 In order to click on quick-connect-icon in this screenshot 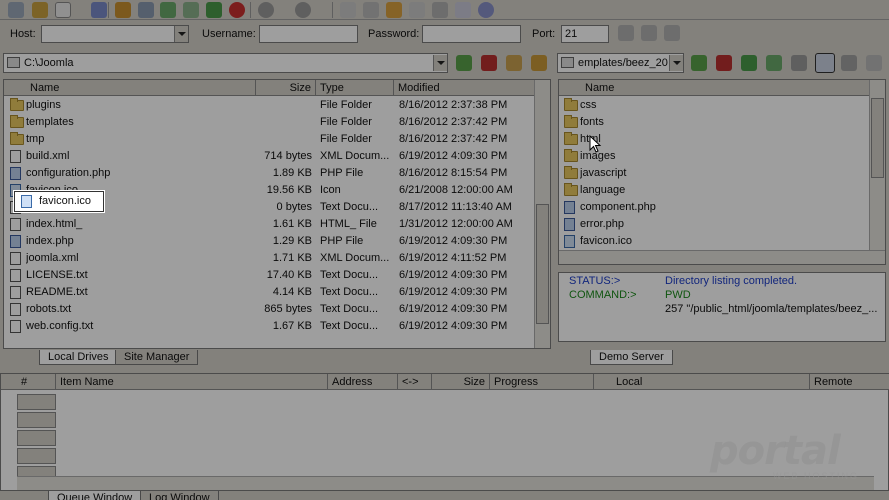, I will do `click(40, 10)`.